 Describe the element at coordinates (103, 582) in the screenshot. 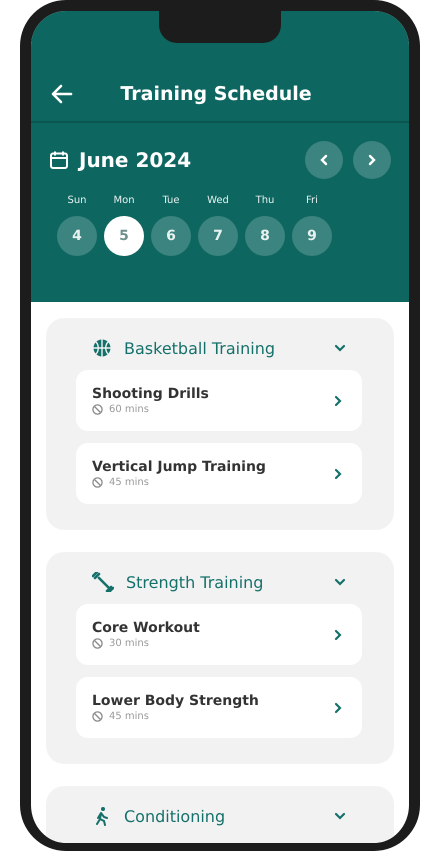

I see `dumbbell-icon` at that location.